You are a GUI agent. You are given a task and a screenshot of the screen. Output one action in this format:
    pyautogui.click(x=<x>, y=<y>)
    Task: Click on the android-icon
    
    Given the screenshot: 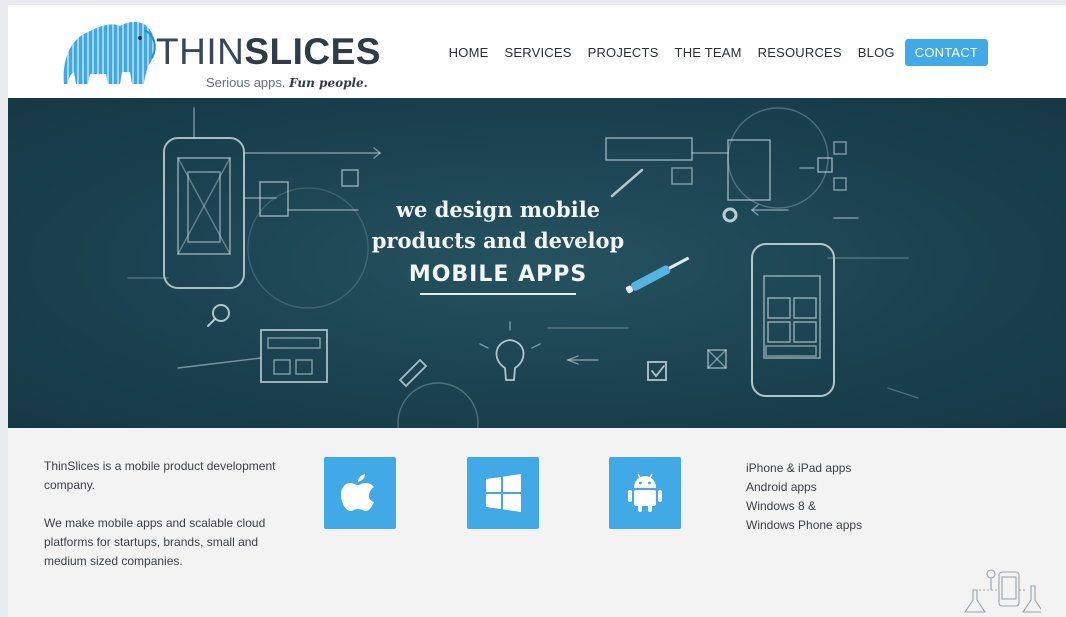 What is the action you would take?
    pyautogui.click(x=645, y=492)
    